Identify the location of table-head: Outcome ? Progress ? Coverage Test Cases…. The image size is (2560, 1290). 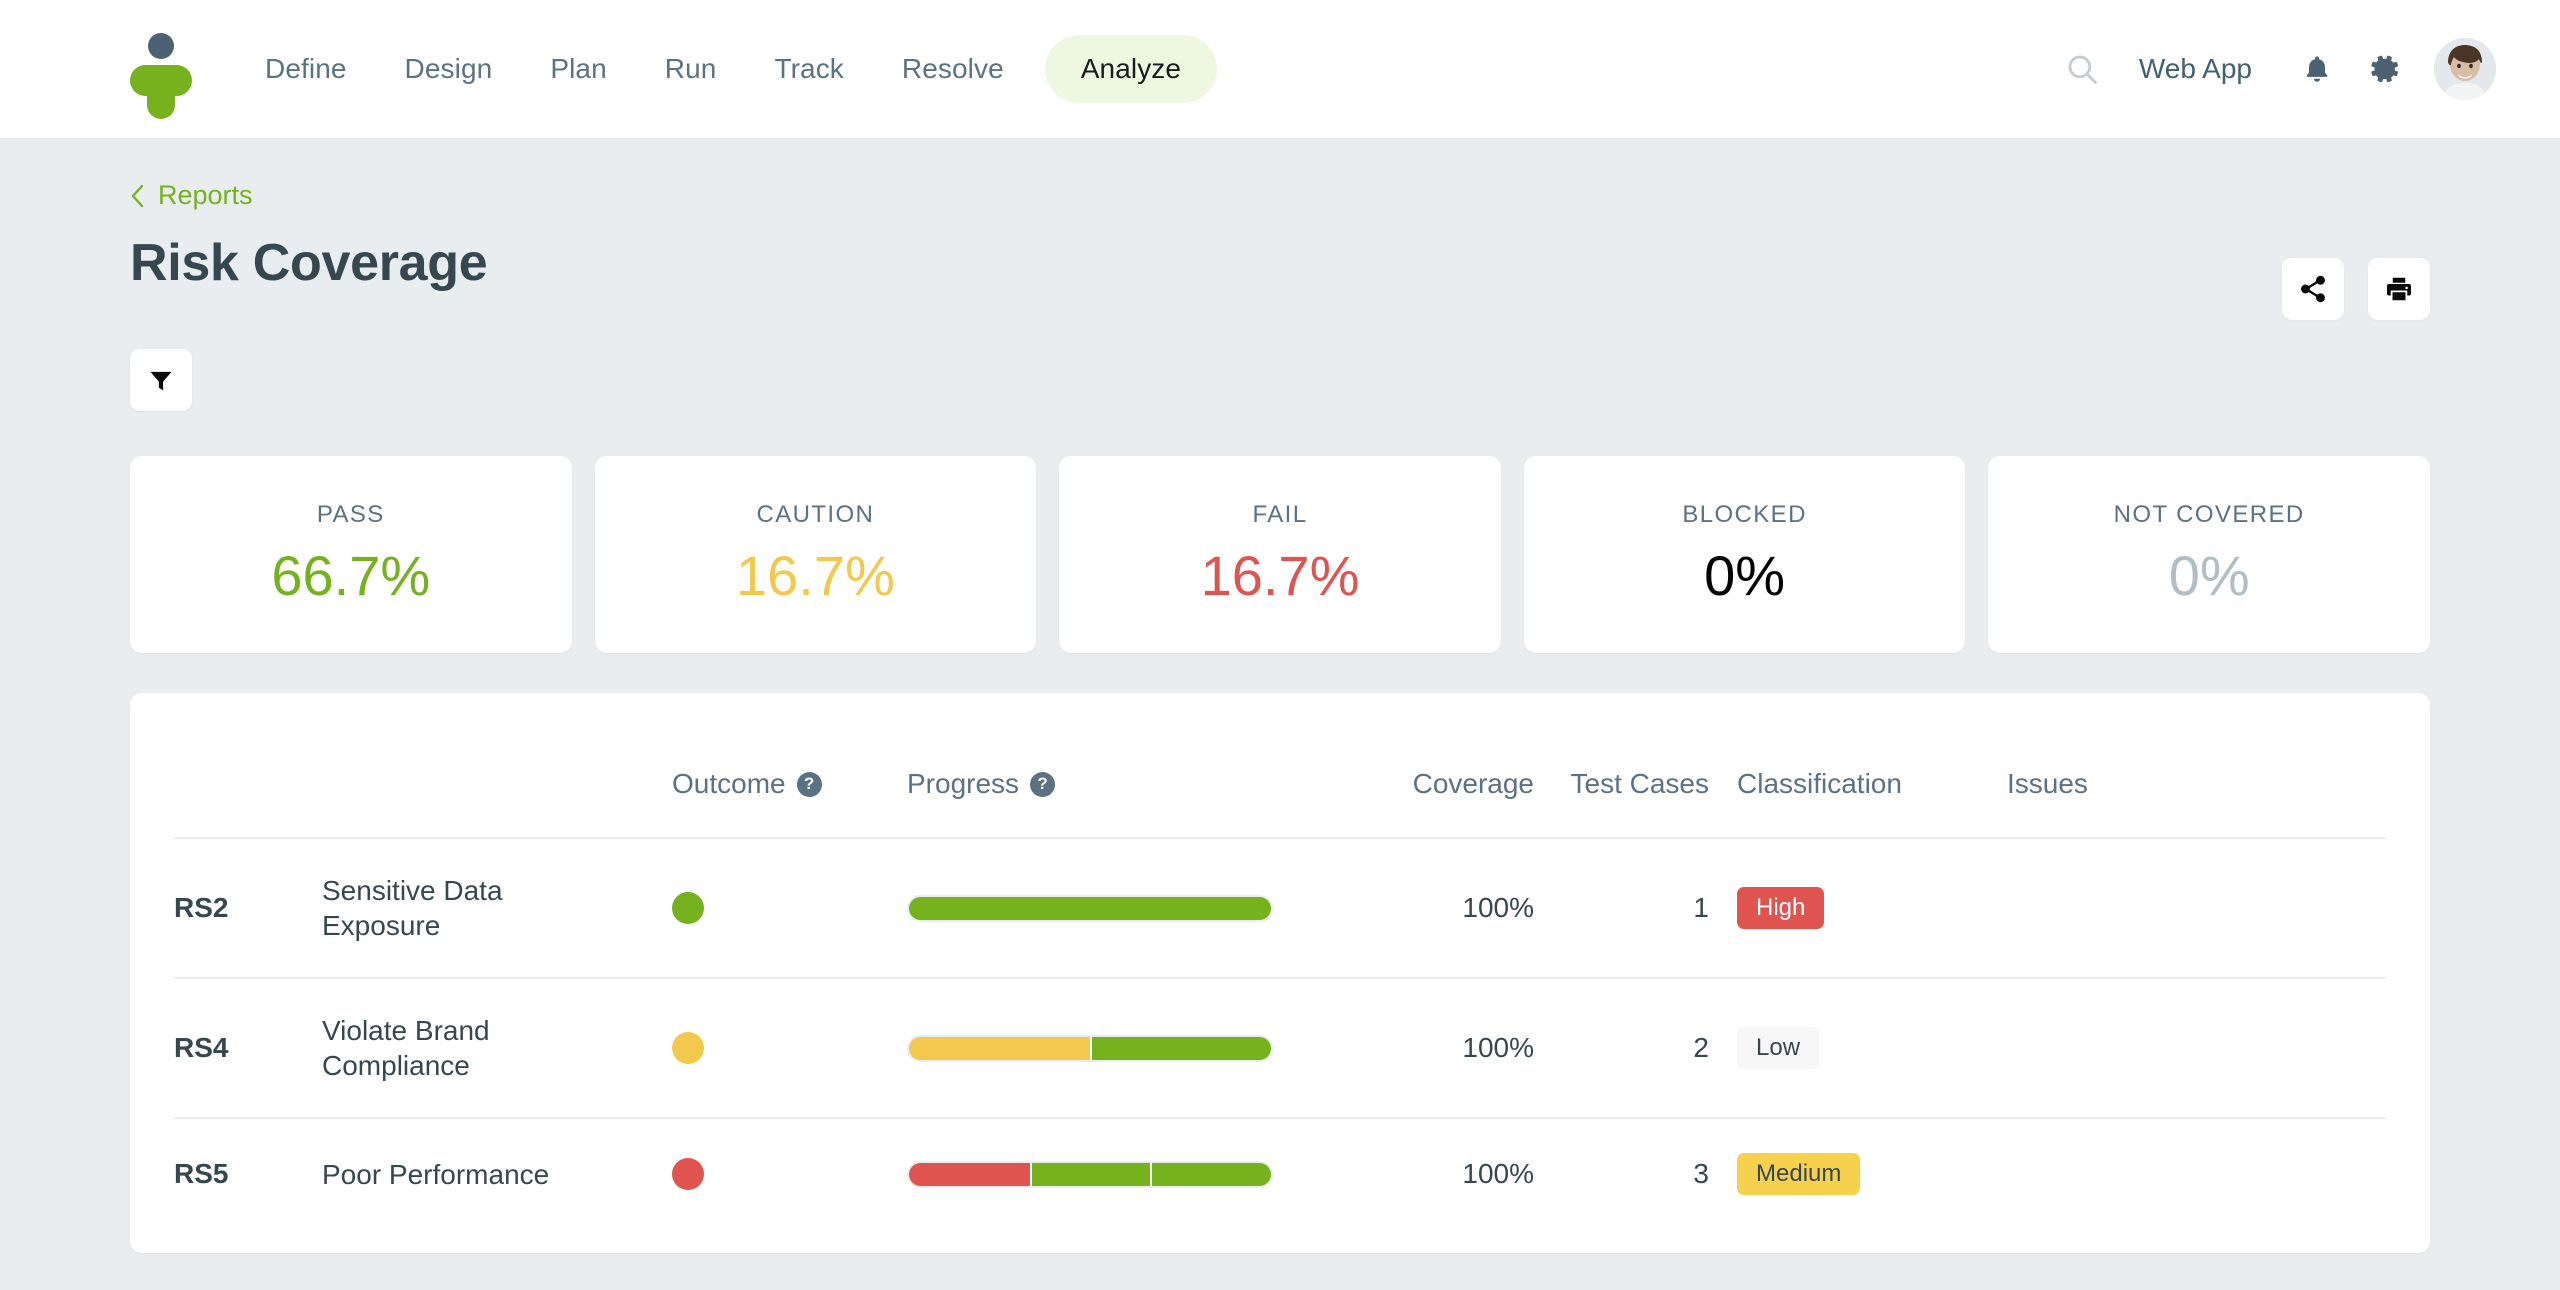
(1280, 765).